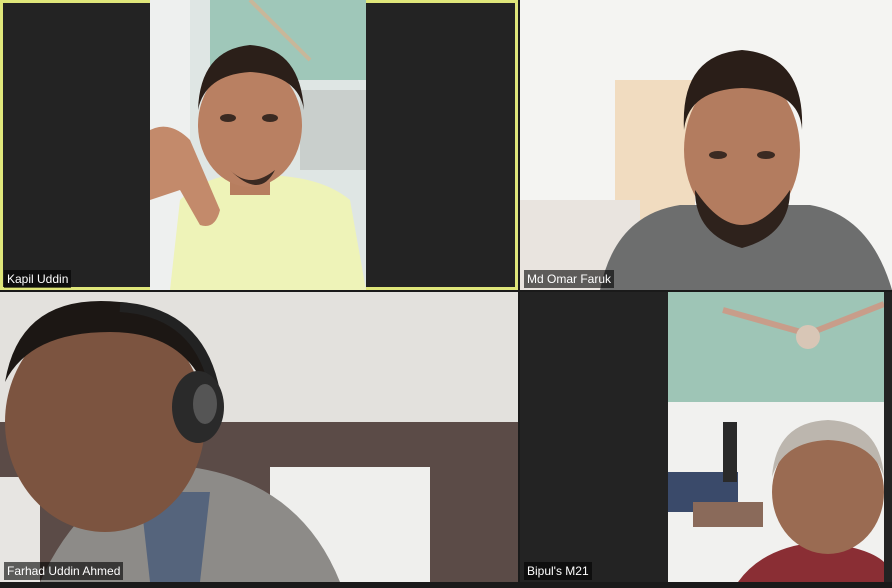 The image size is (892, 588). I want to click on participant-name-label: Bipul's M21, so click(558, 571).